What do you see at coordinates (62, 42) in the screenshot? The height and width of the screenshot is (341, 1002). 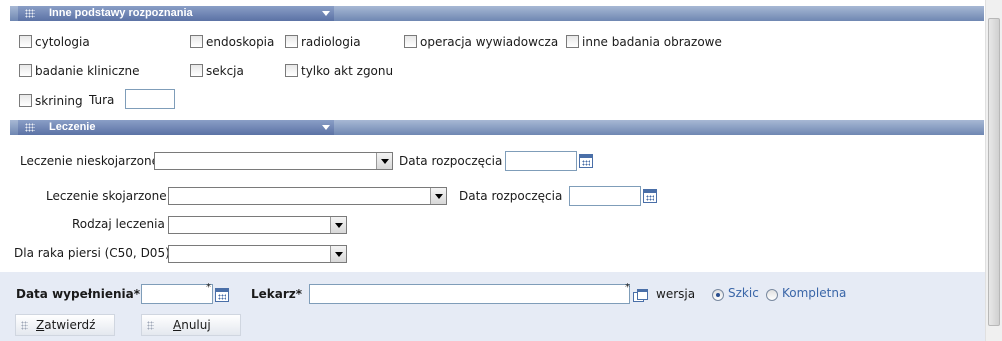 I see `label-cytologia: cytologia` at bounding box center [62, 42].